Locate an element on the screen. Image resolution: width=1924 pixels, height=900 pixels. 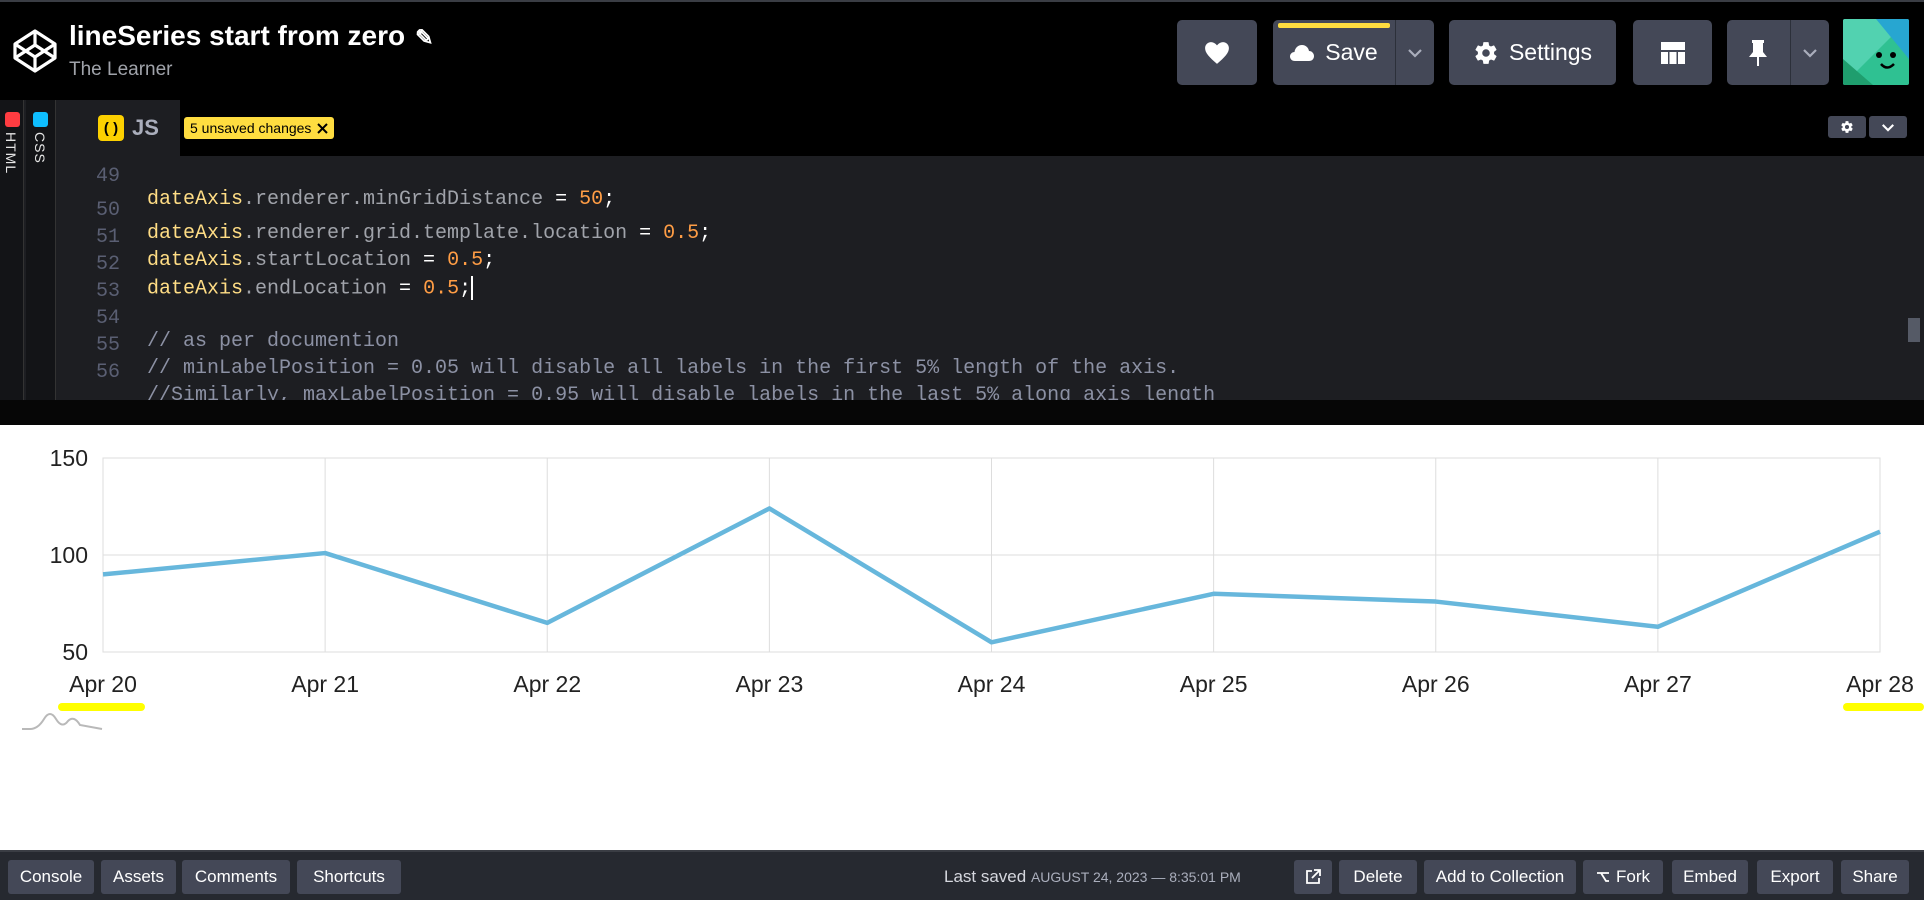
open-external-button is located at coordinates (1313, 877).